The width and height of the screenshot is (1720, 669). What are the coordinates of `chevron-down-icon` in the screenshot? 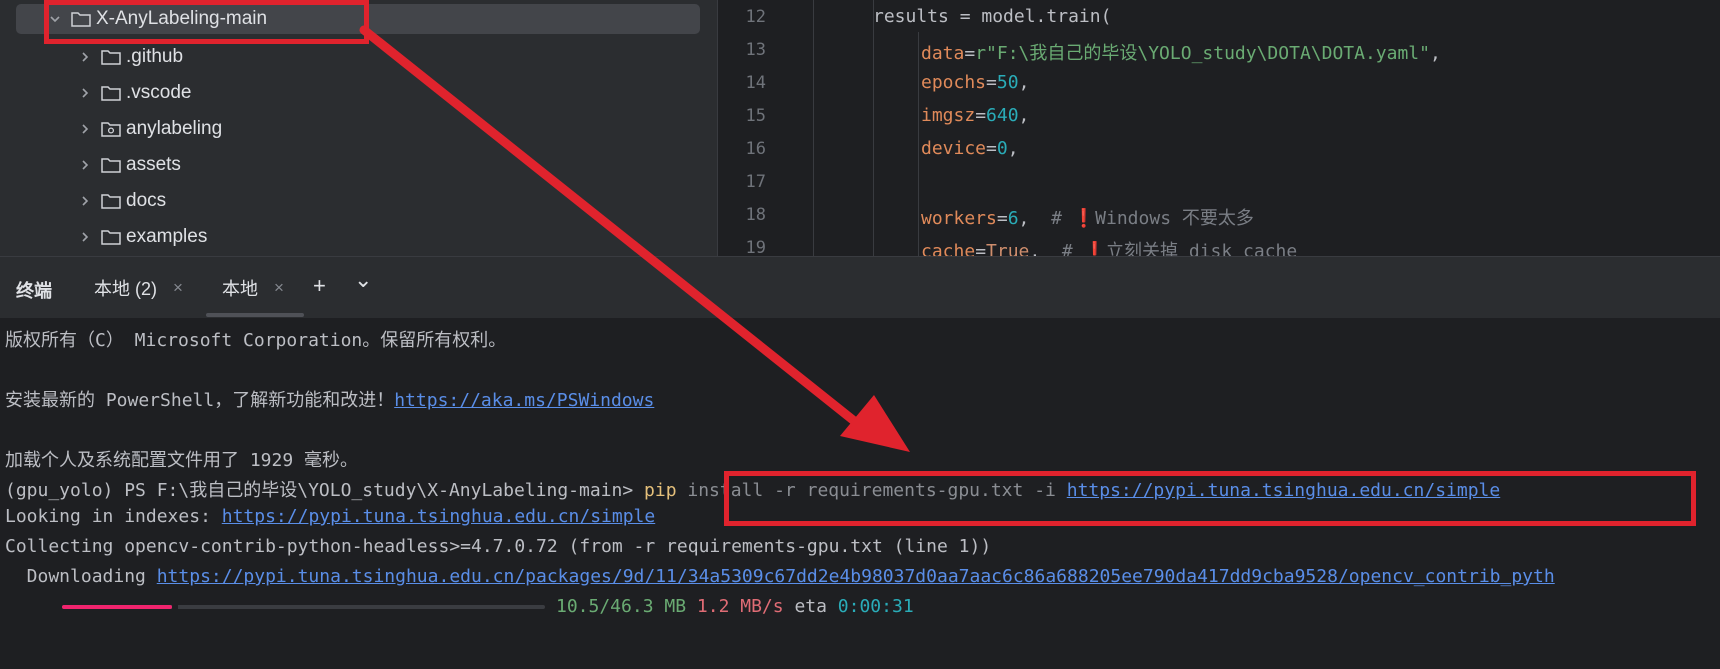 It's located at (55, 19).